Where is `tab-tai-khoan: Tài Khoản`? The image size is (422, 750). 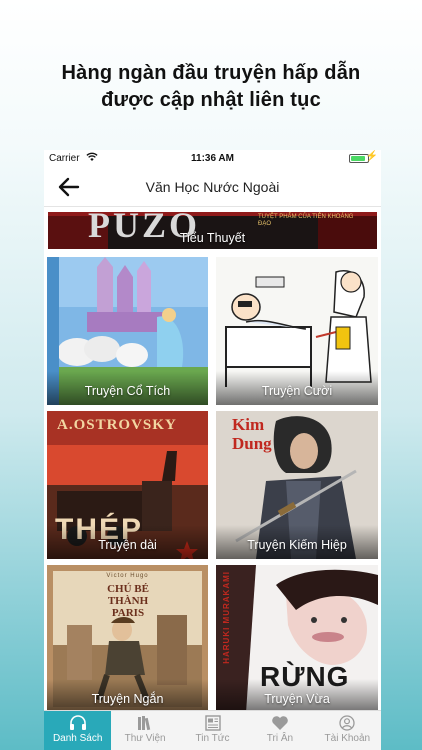
tab-tai-khoan: Tài Khoản is located at coordinates (347, 730).